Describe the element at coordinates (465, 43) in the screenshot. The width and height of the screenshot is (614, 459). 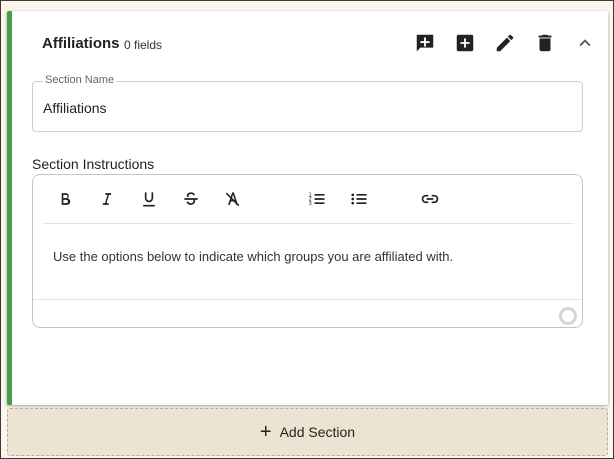
I see `add-box-icon` at that location.